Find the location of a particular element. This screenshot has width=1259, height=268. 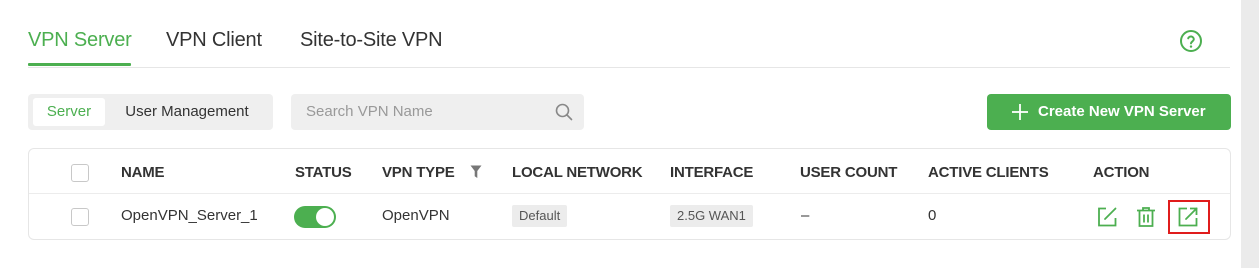

cell-name: OpenVPN_Server_1 is located at coordinates (189, 215).